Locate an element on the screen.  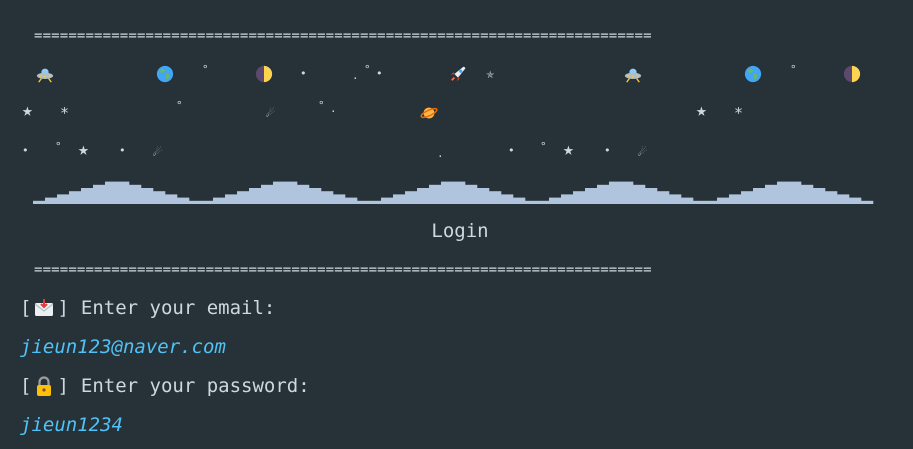
email-prompt: [ ] Enter your email: is located at coordinates (147, 308).